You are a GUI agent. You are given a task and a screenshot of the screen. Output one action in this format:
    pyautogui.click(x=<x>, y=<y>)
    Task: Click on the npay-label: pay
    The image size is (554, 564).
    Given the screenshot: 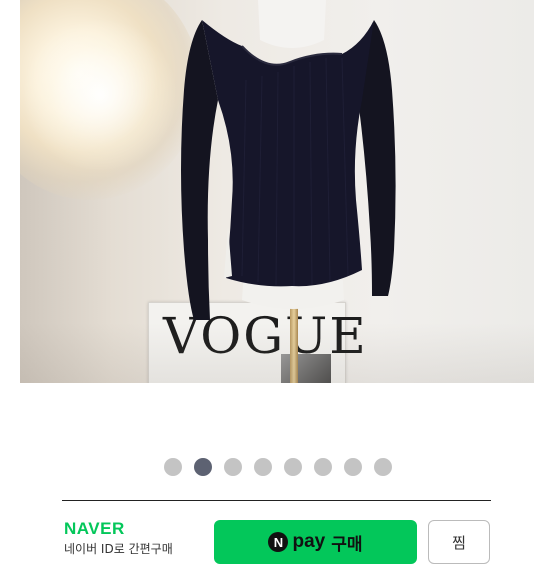 What is the action you would take?
    pyautogui.click(x=309, y=541)
    